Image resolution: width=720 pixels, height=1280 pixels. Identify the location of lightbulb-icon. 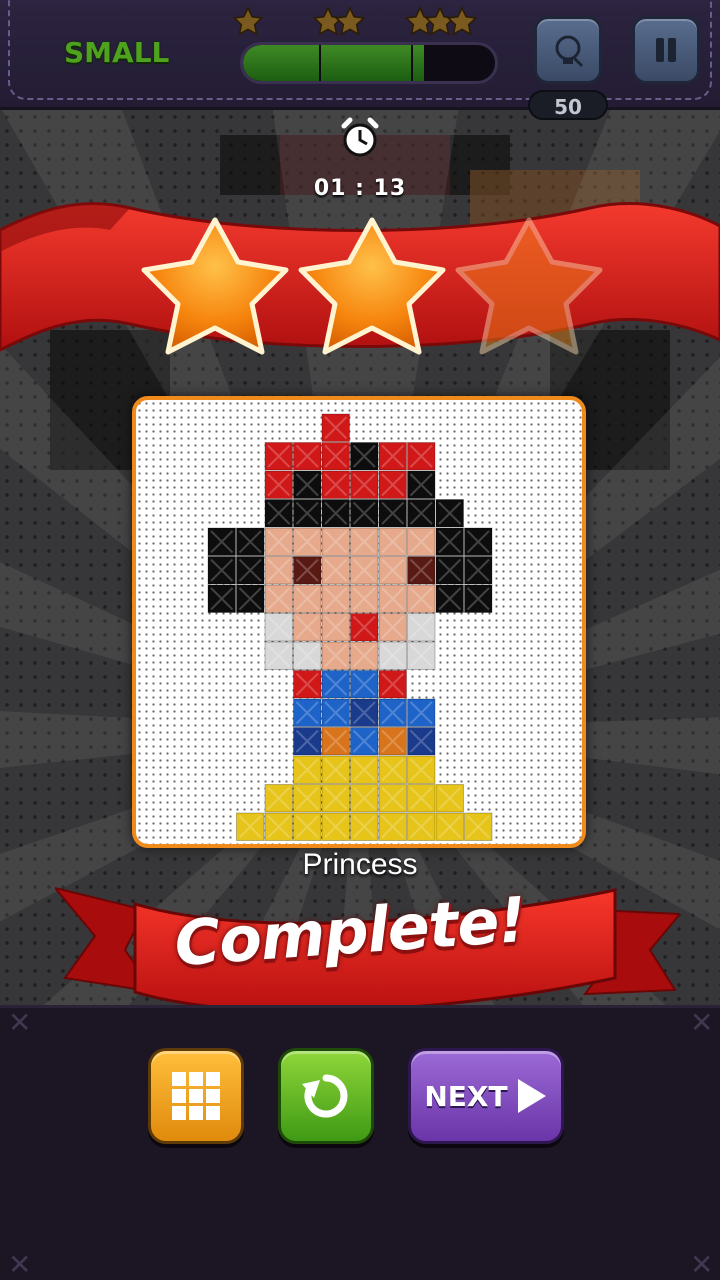
(569, 51).